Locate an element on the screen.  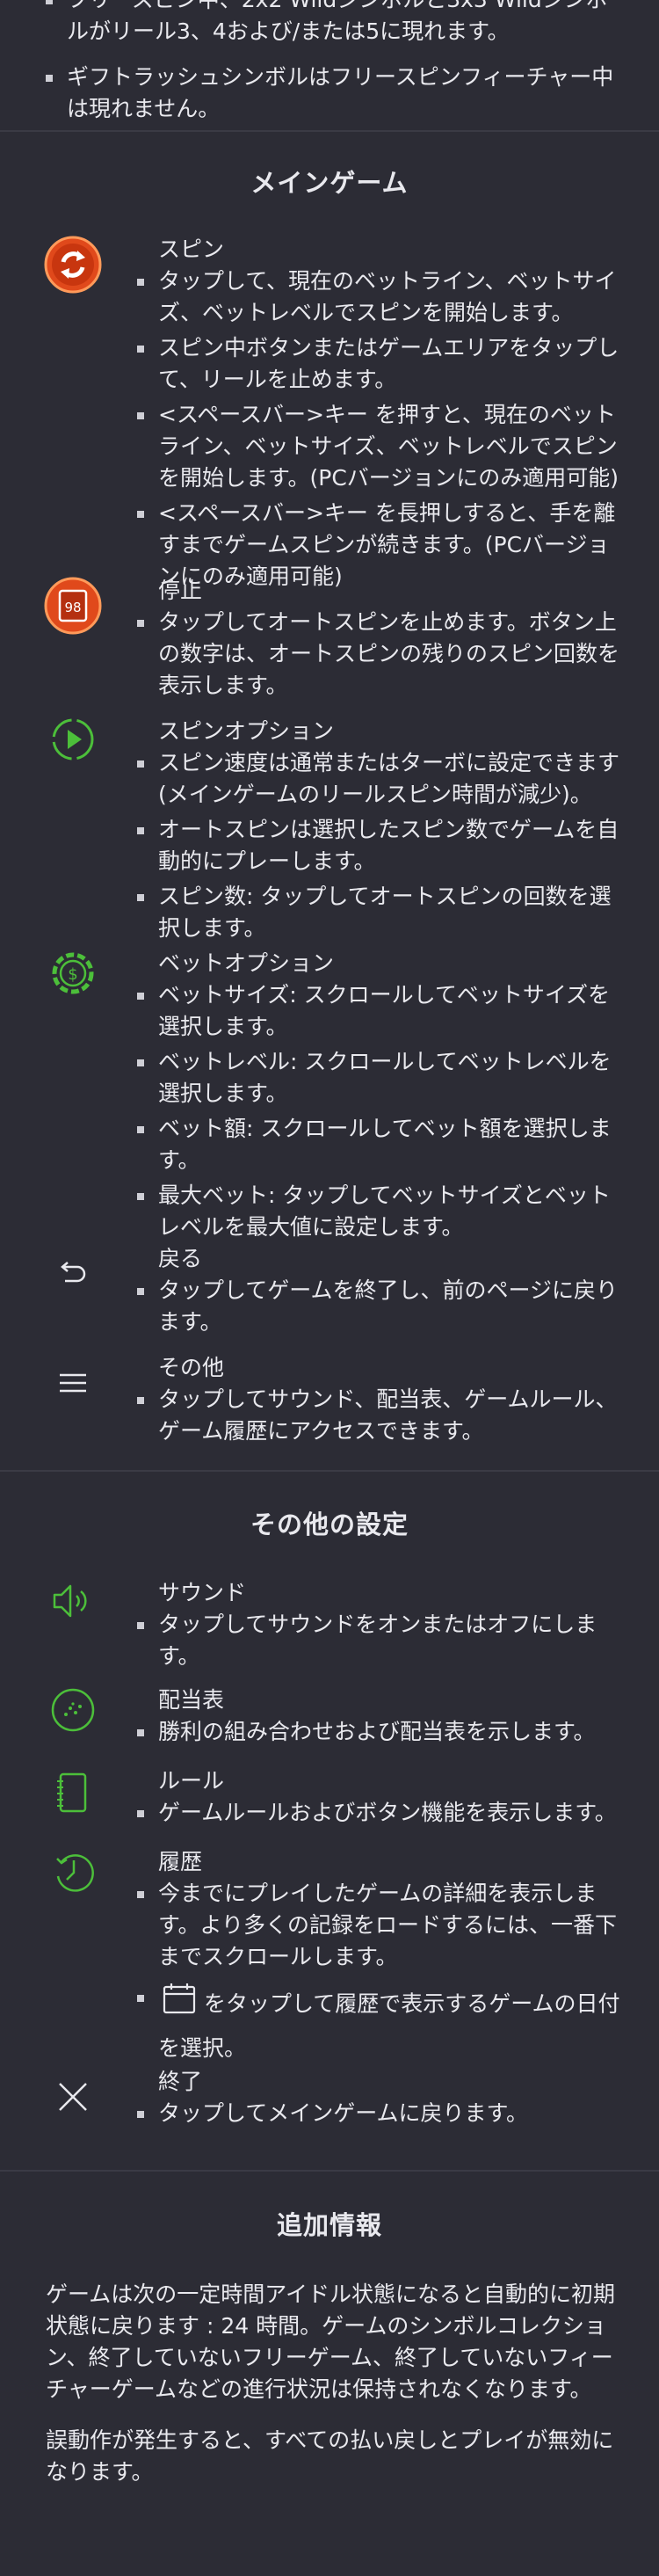
close-item: 終了 タップしてメインゲームに戻ります。 is located at coordinates (329, 2118).